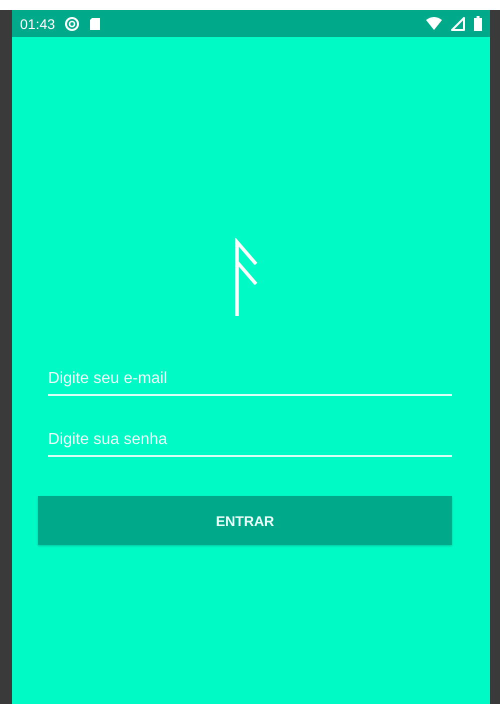  I want to click on notification-icon, so click(72, 24).